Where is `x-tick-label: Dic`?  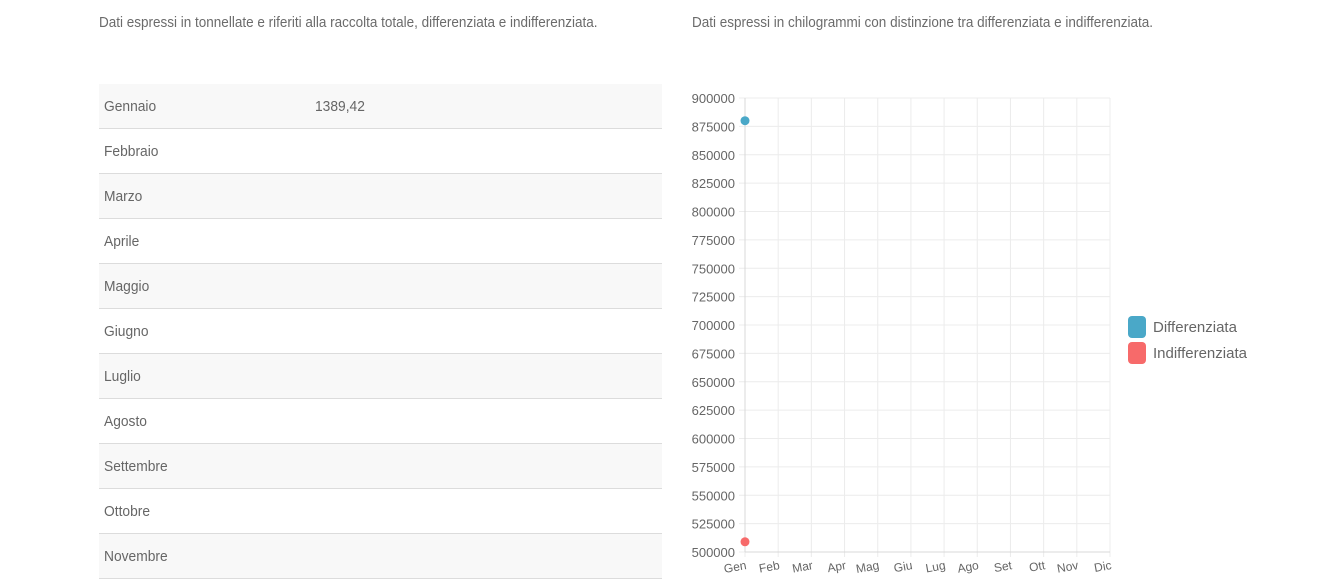 x-tick-label: Dic is located at coordinates (1103, 566).